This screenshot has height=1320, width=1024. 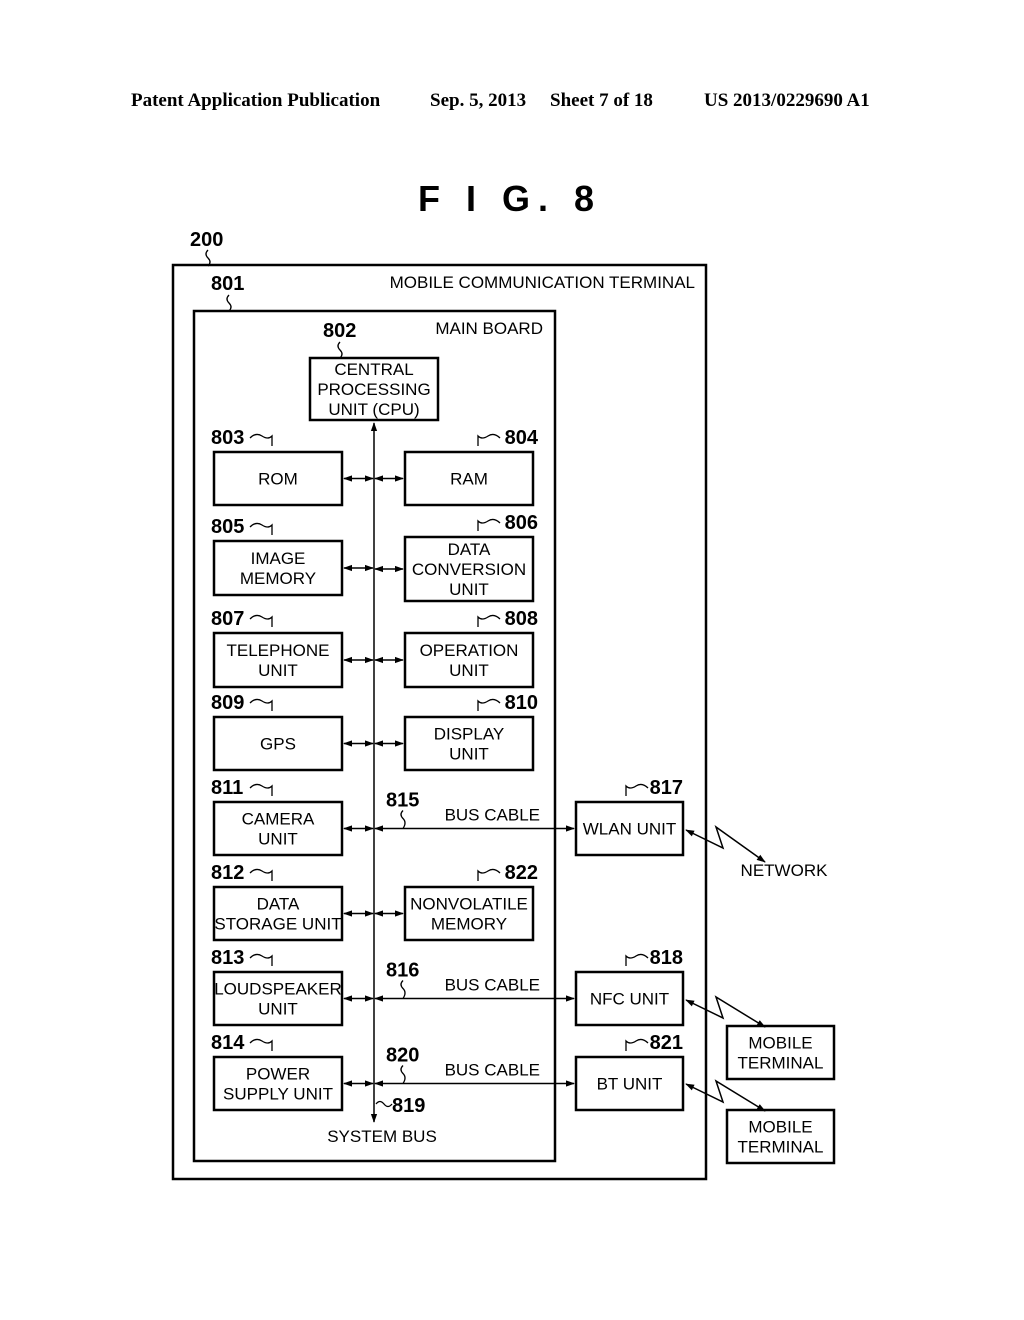 What do you see at coordinates (630, 1084) in the screenshot?
I see `unit-821-label-1: BT UNIT` at bounding box center [630, 1084].